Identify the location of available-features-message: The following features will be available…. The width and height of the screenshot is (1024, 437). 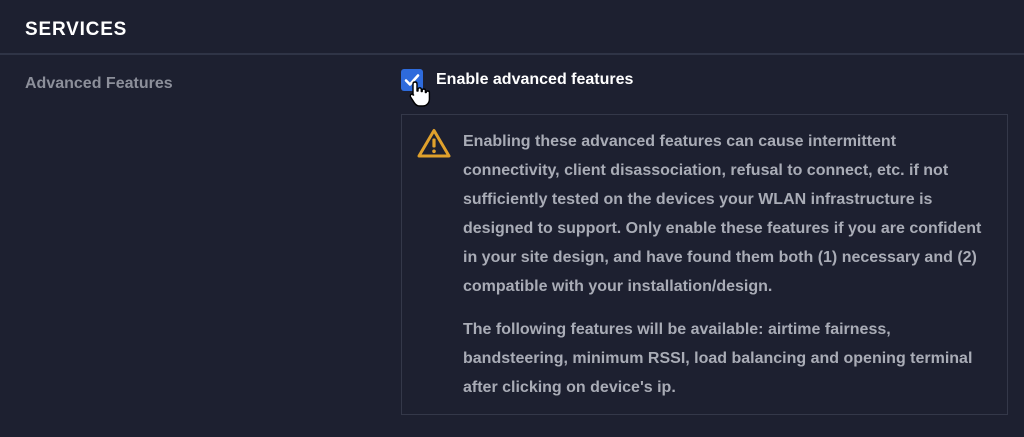
(718, 358).